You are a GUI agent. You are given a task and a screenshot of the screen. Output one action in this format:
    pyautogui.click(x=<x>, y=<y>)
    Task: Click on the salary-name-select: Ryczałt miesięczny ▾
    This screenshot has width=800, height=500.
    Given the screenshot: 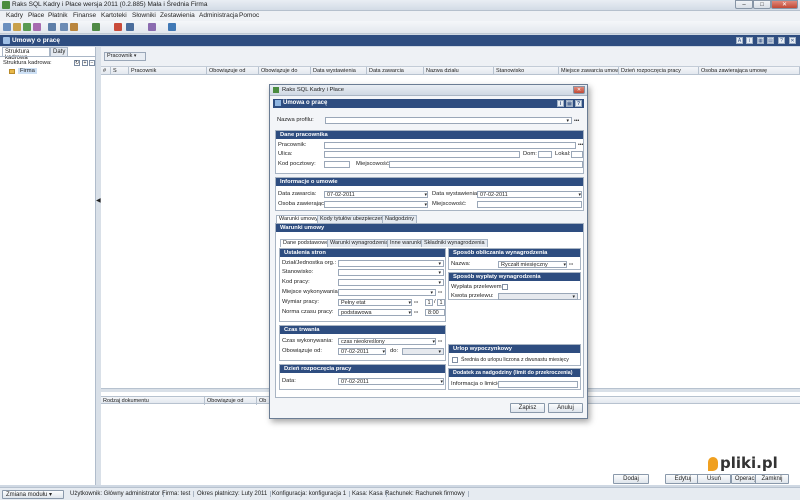 What is the action you would take?
    pyautogui.click(x=532, y=264)
    